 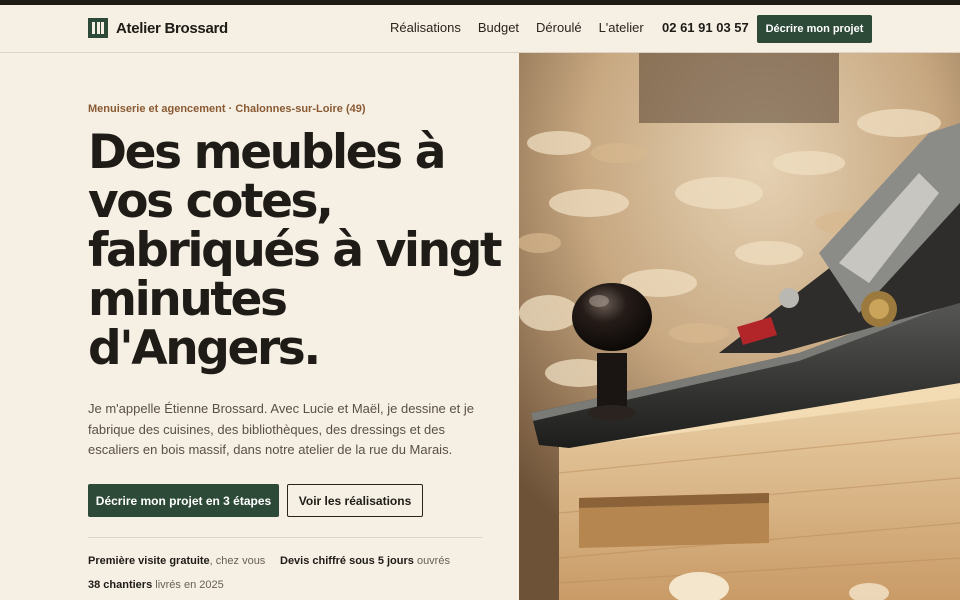 What do you see at coordinates (295, 250) in the screenshot?
I see `hero-title-line: fabriqués à vingt` at bounding box center [295, 250].